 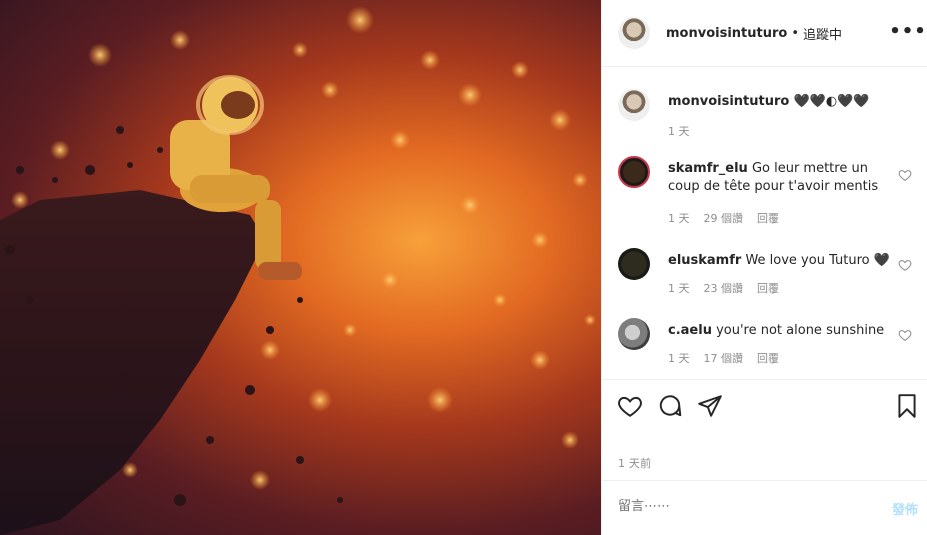 I want to click on action-bar, so click(x=764, y=406).